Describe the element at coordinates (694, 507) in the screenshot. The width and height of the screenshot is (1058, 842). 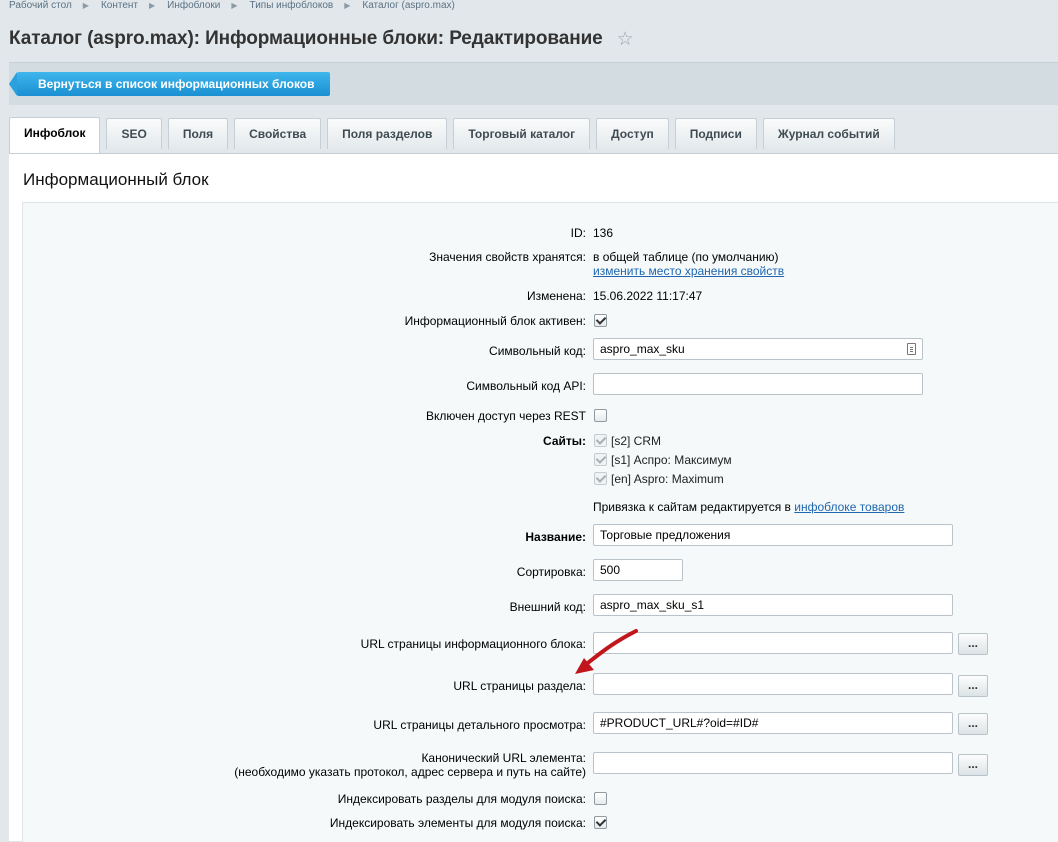
I see `sites-note-text: Привязка к сайтам редактируется в` at that location.